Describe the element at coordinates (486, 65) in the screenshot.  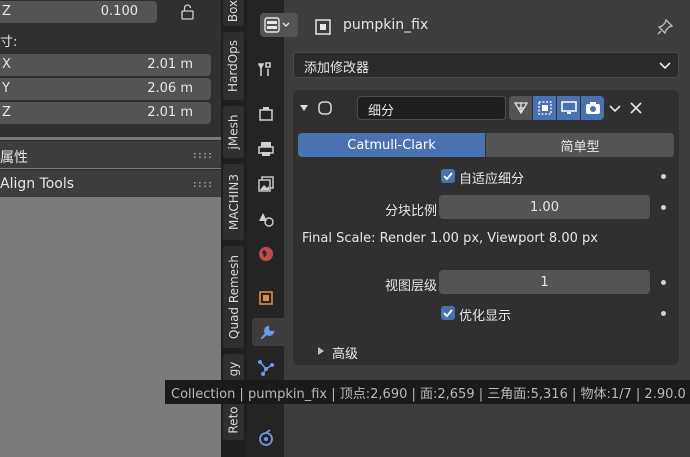
I see `add-modifier-dropdown: 添加修改器` at that location.